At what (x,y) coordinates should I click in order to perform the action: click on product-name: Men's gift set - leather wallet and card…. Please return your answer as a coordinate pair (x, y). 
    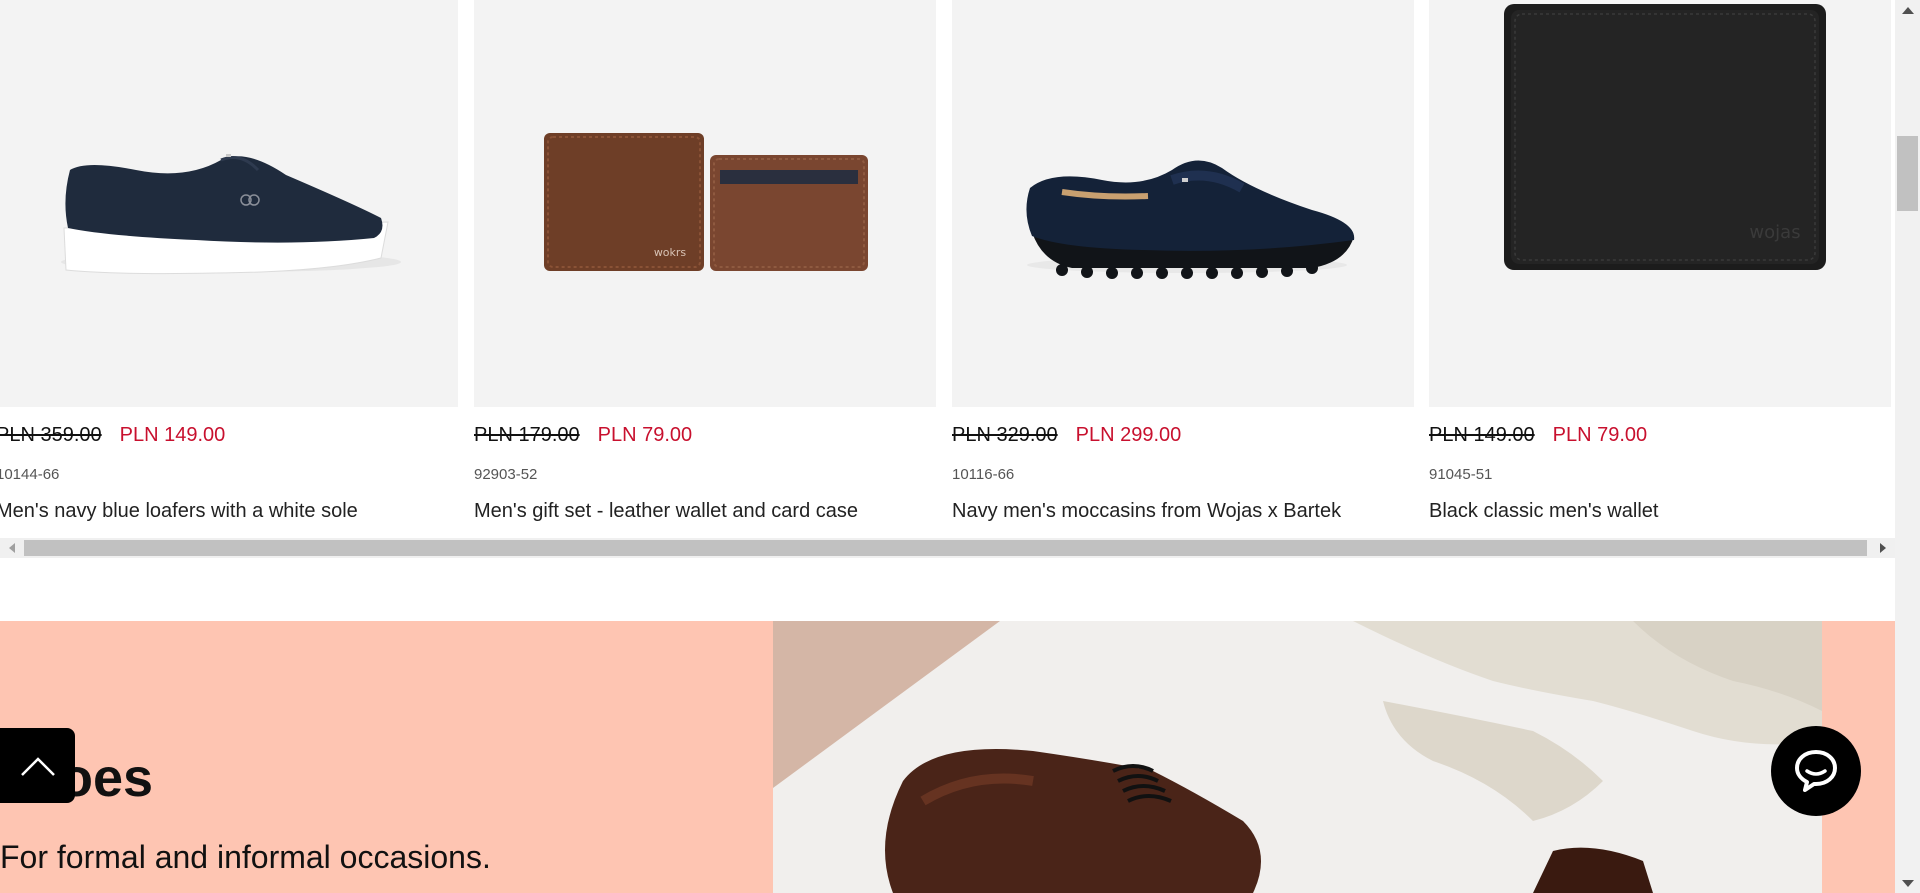
    Looking at the image, I should click on (666, 511).